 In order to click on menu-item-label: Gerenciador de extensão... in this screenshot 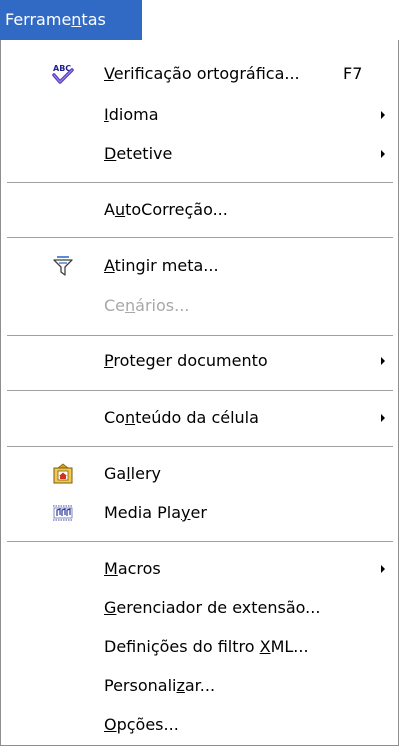, I will do `click(212, 607)`.